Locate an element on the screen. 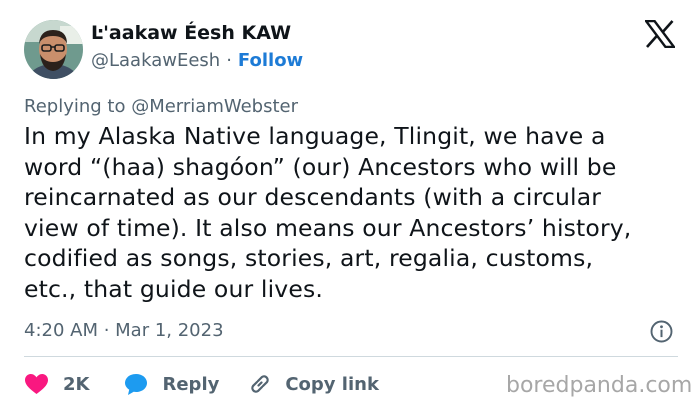 This screenshot has width=700, height=410. speech-bubble-icon is located at coordinates (136, 384).